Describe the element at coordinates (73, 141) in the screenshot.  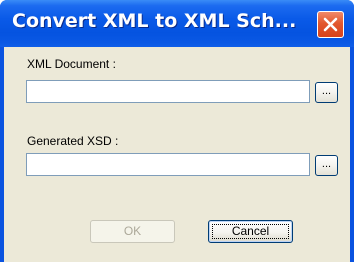
I see `generated-xsd-label: Generated XSD :` at that location.